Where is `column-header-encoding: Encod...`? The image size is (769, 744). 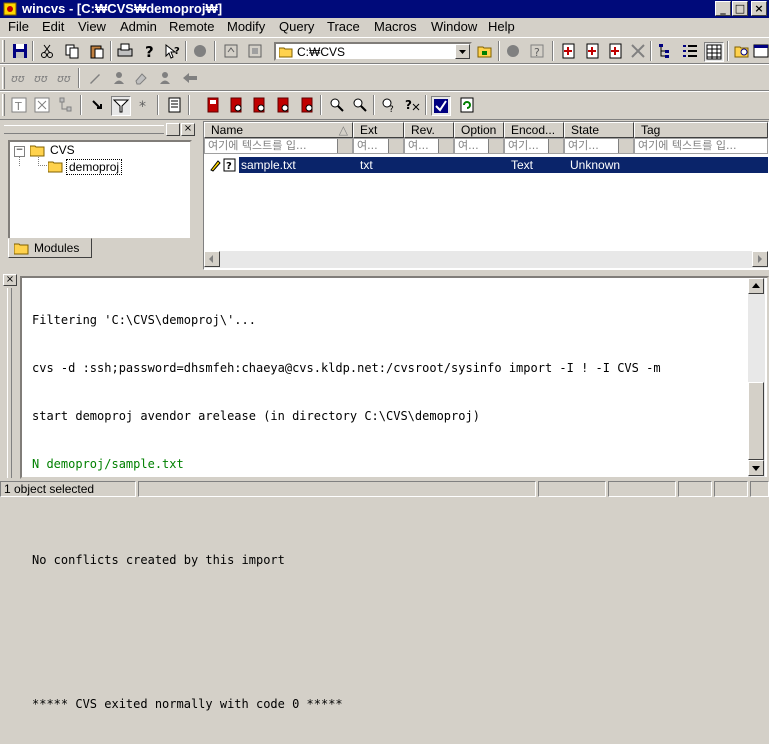
column-header-encoding: Encod... is located at coordinates (534, 130).